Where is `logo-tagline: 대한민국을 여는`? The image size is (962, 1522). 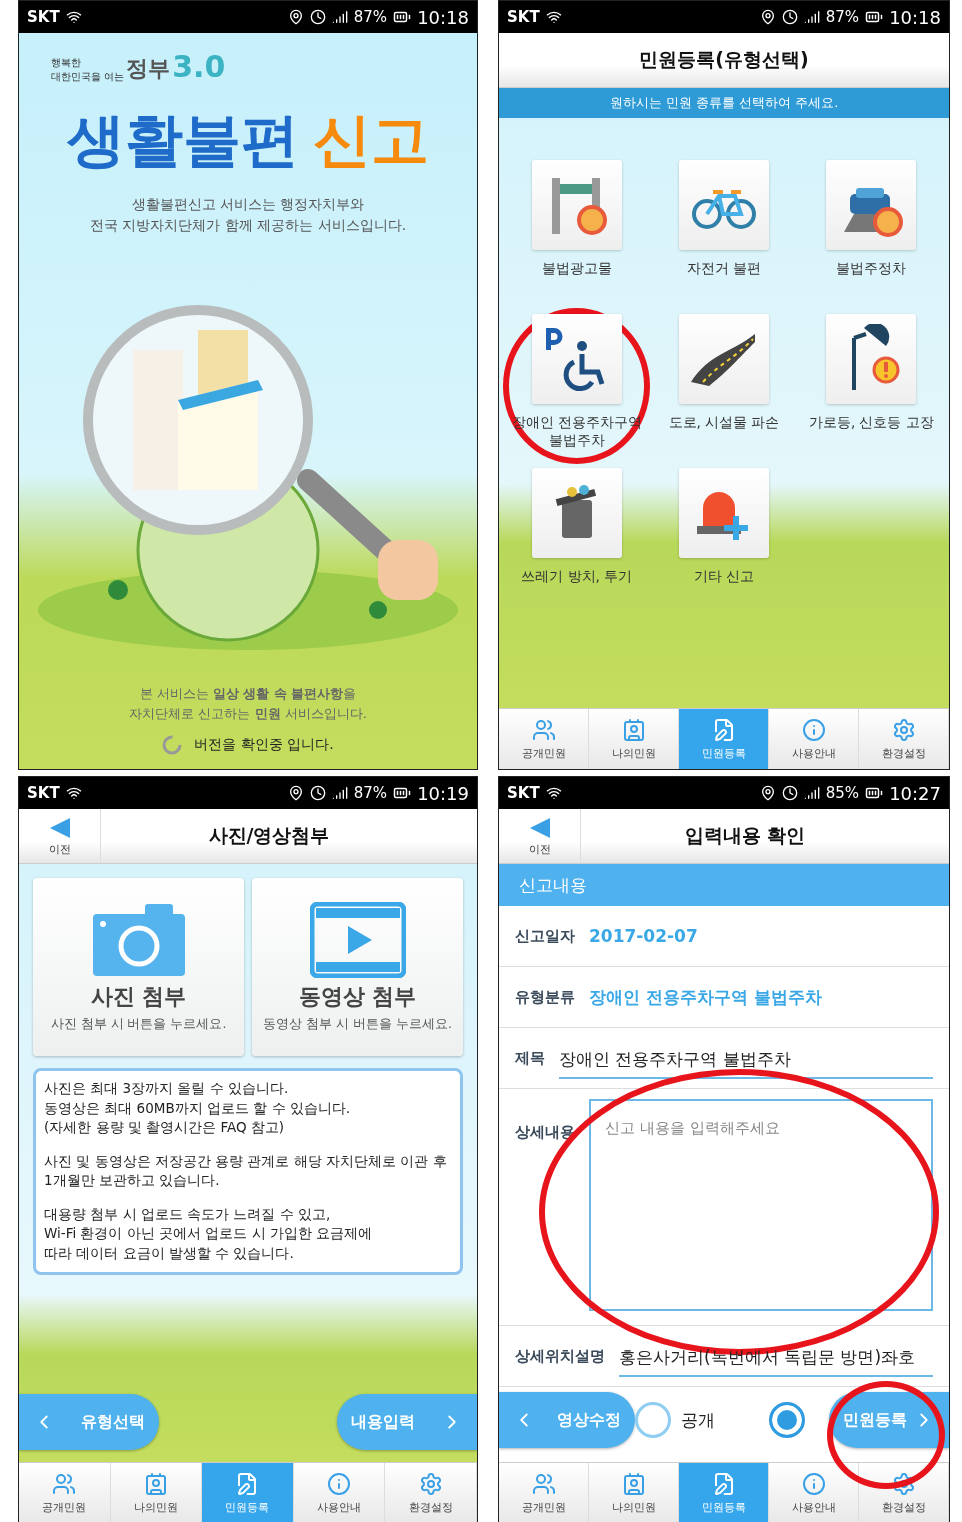 logo-tagline: 대한민국을 여는 is located at coordinates (88, 77).